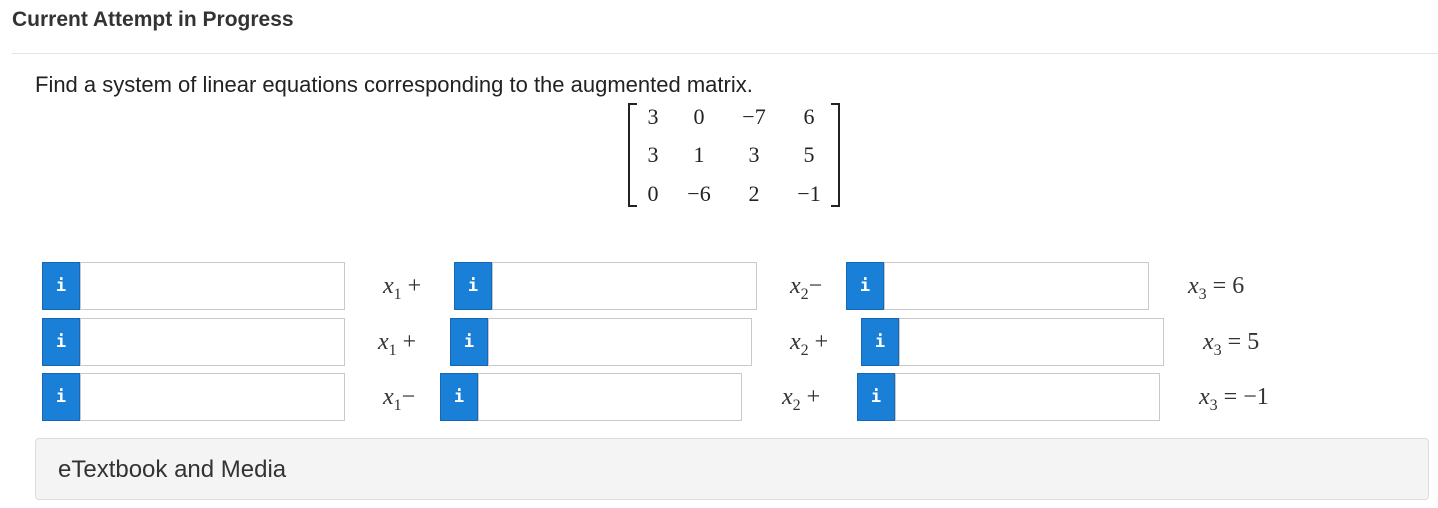 Image resolution: width=1438 pixels, height=508 pixels. What do you see at coordinates (809, 193) in the screenshot?
I see `matrix-cell: −1` at bounding box center [809, 193].